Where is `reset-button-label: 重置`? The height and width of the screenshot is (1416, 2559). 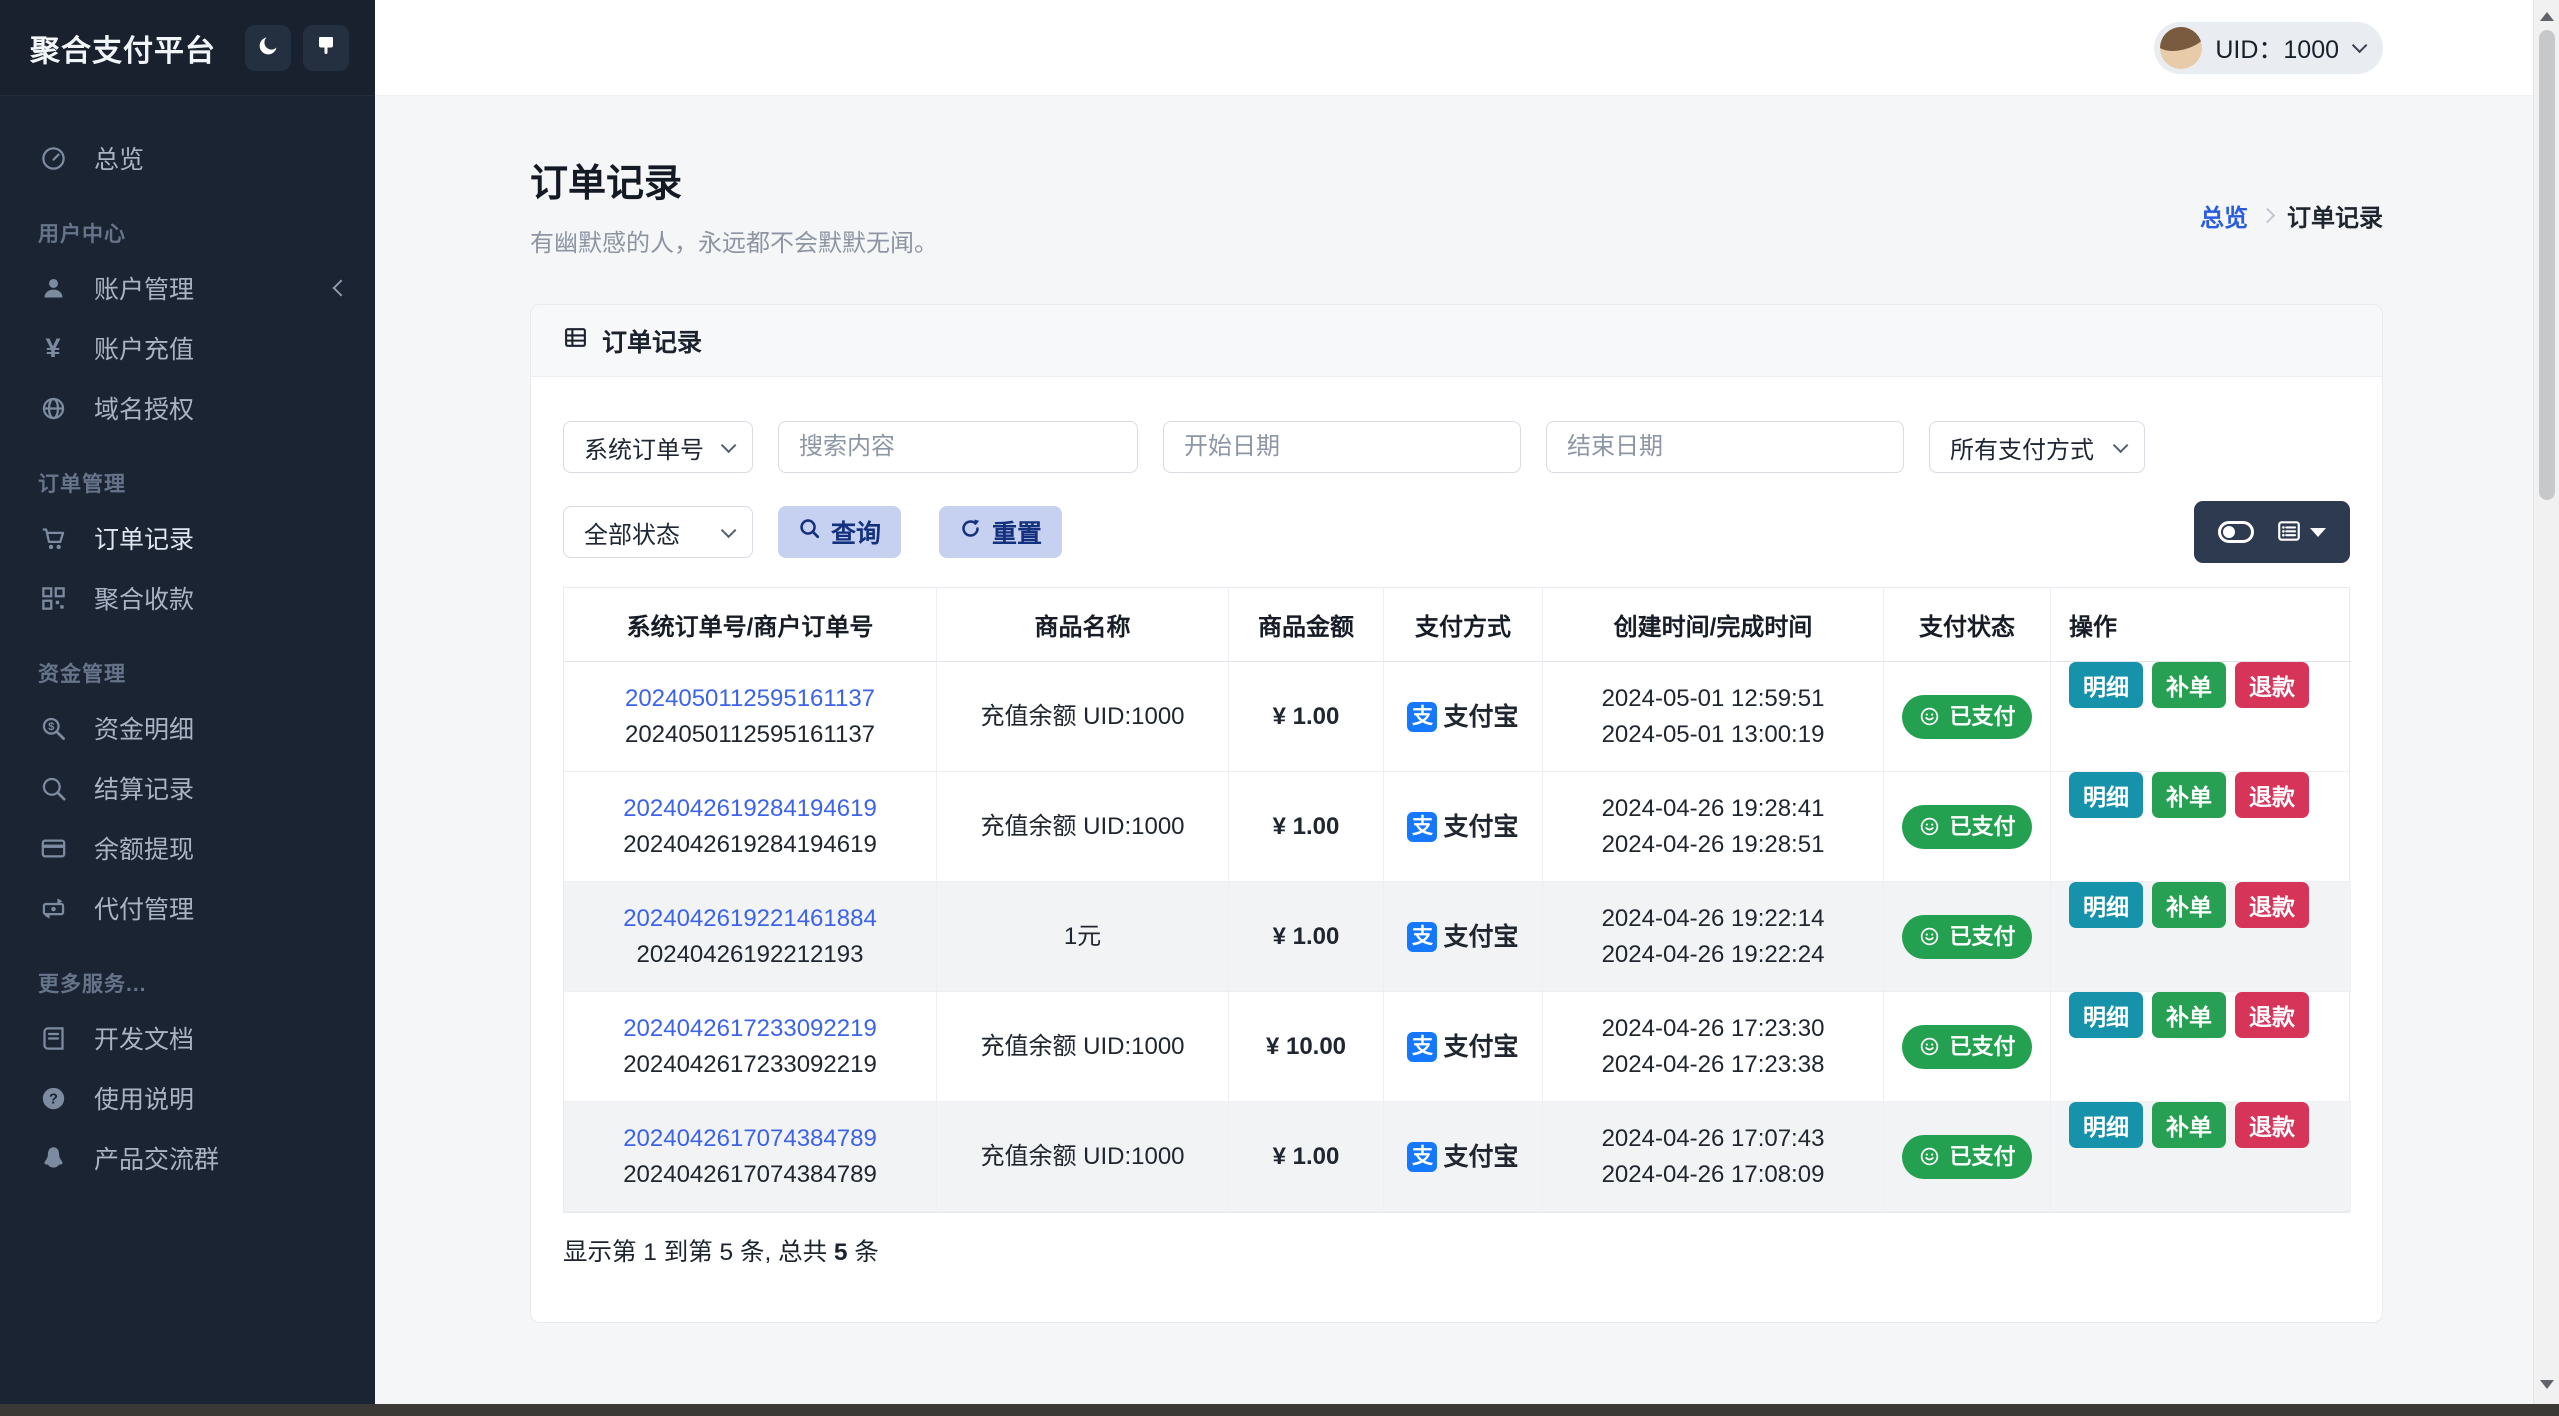 reset-button-label: 重置 is located at coordinates (1017, 534).